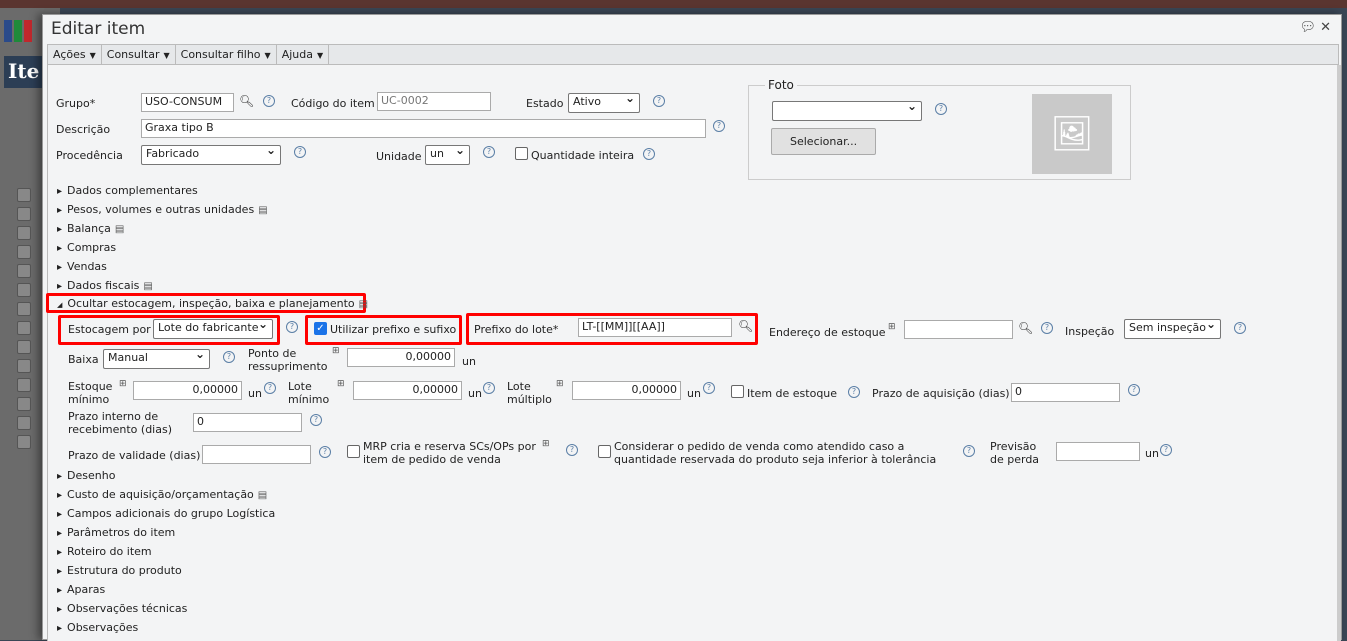 The image size is (1347, 641). I want to click on menu-consultar-filho: Consultar filho ▼, so click(226, 54).